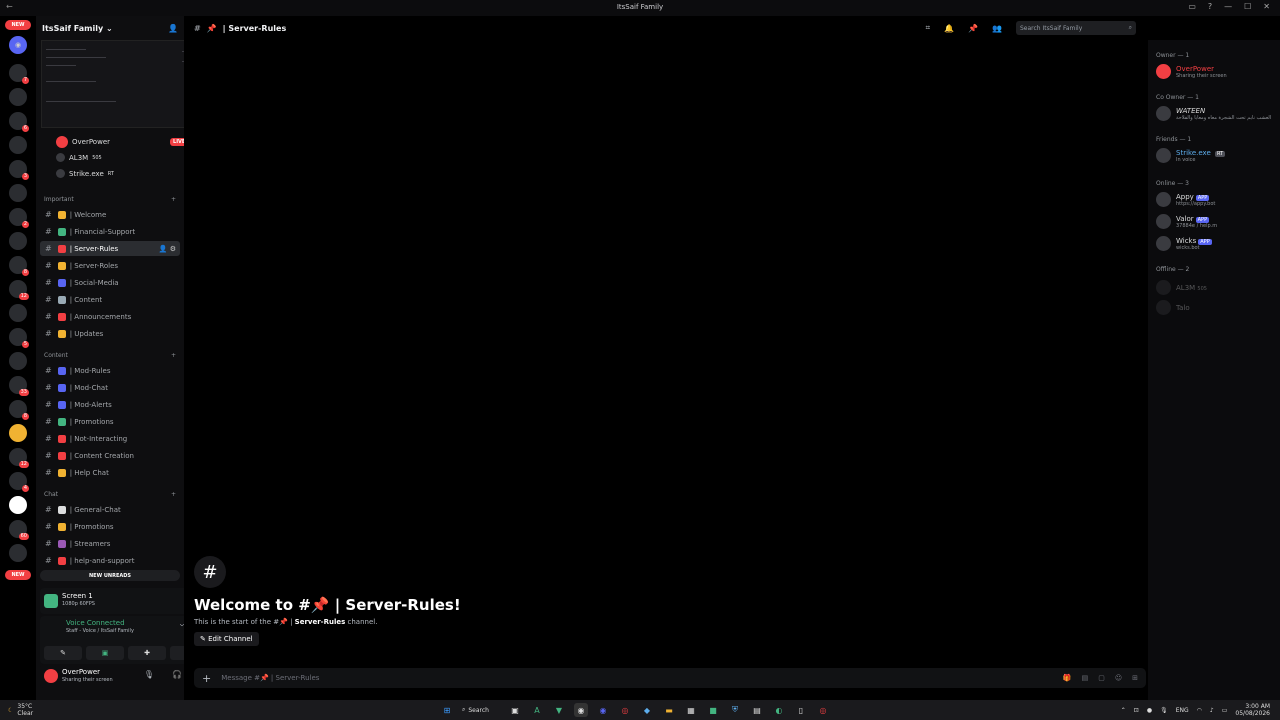 The height and width of the screenshot is (720, 1280). Describe the element at coordinates (110, 455) in the screenshot. I see `channel-item: # | Content Creation` at that location.